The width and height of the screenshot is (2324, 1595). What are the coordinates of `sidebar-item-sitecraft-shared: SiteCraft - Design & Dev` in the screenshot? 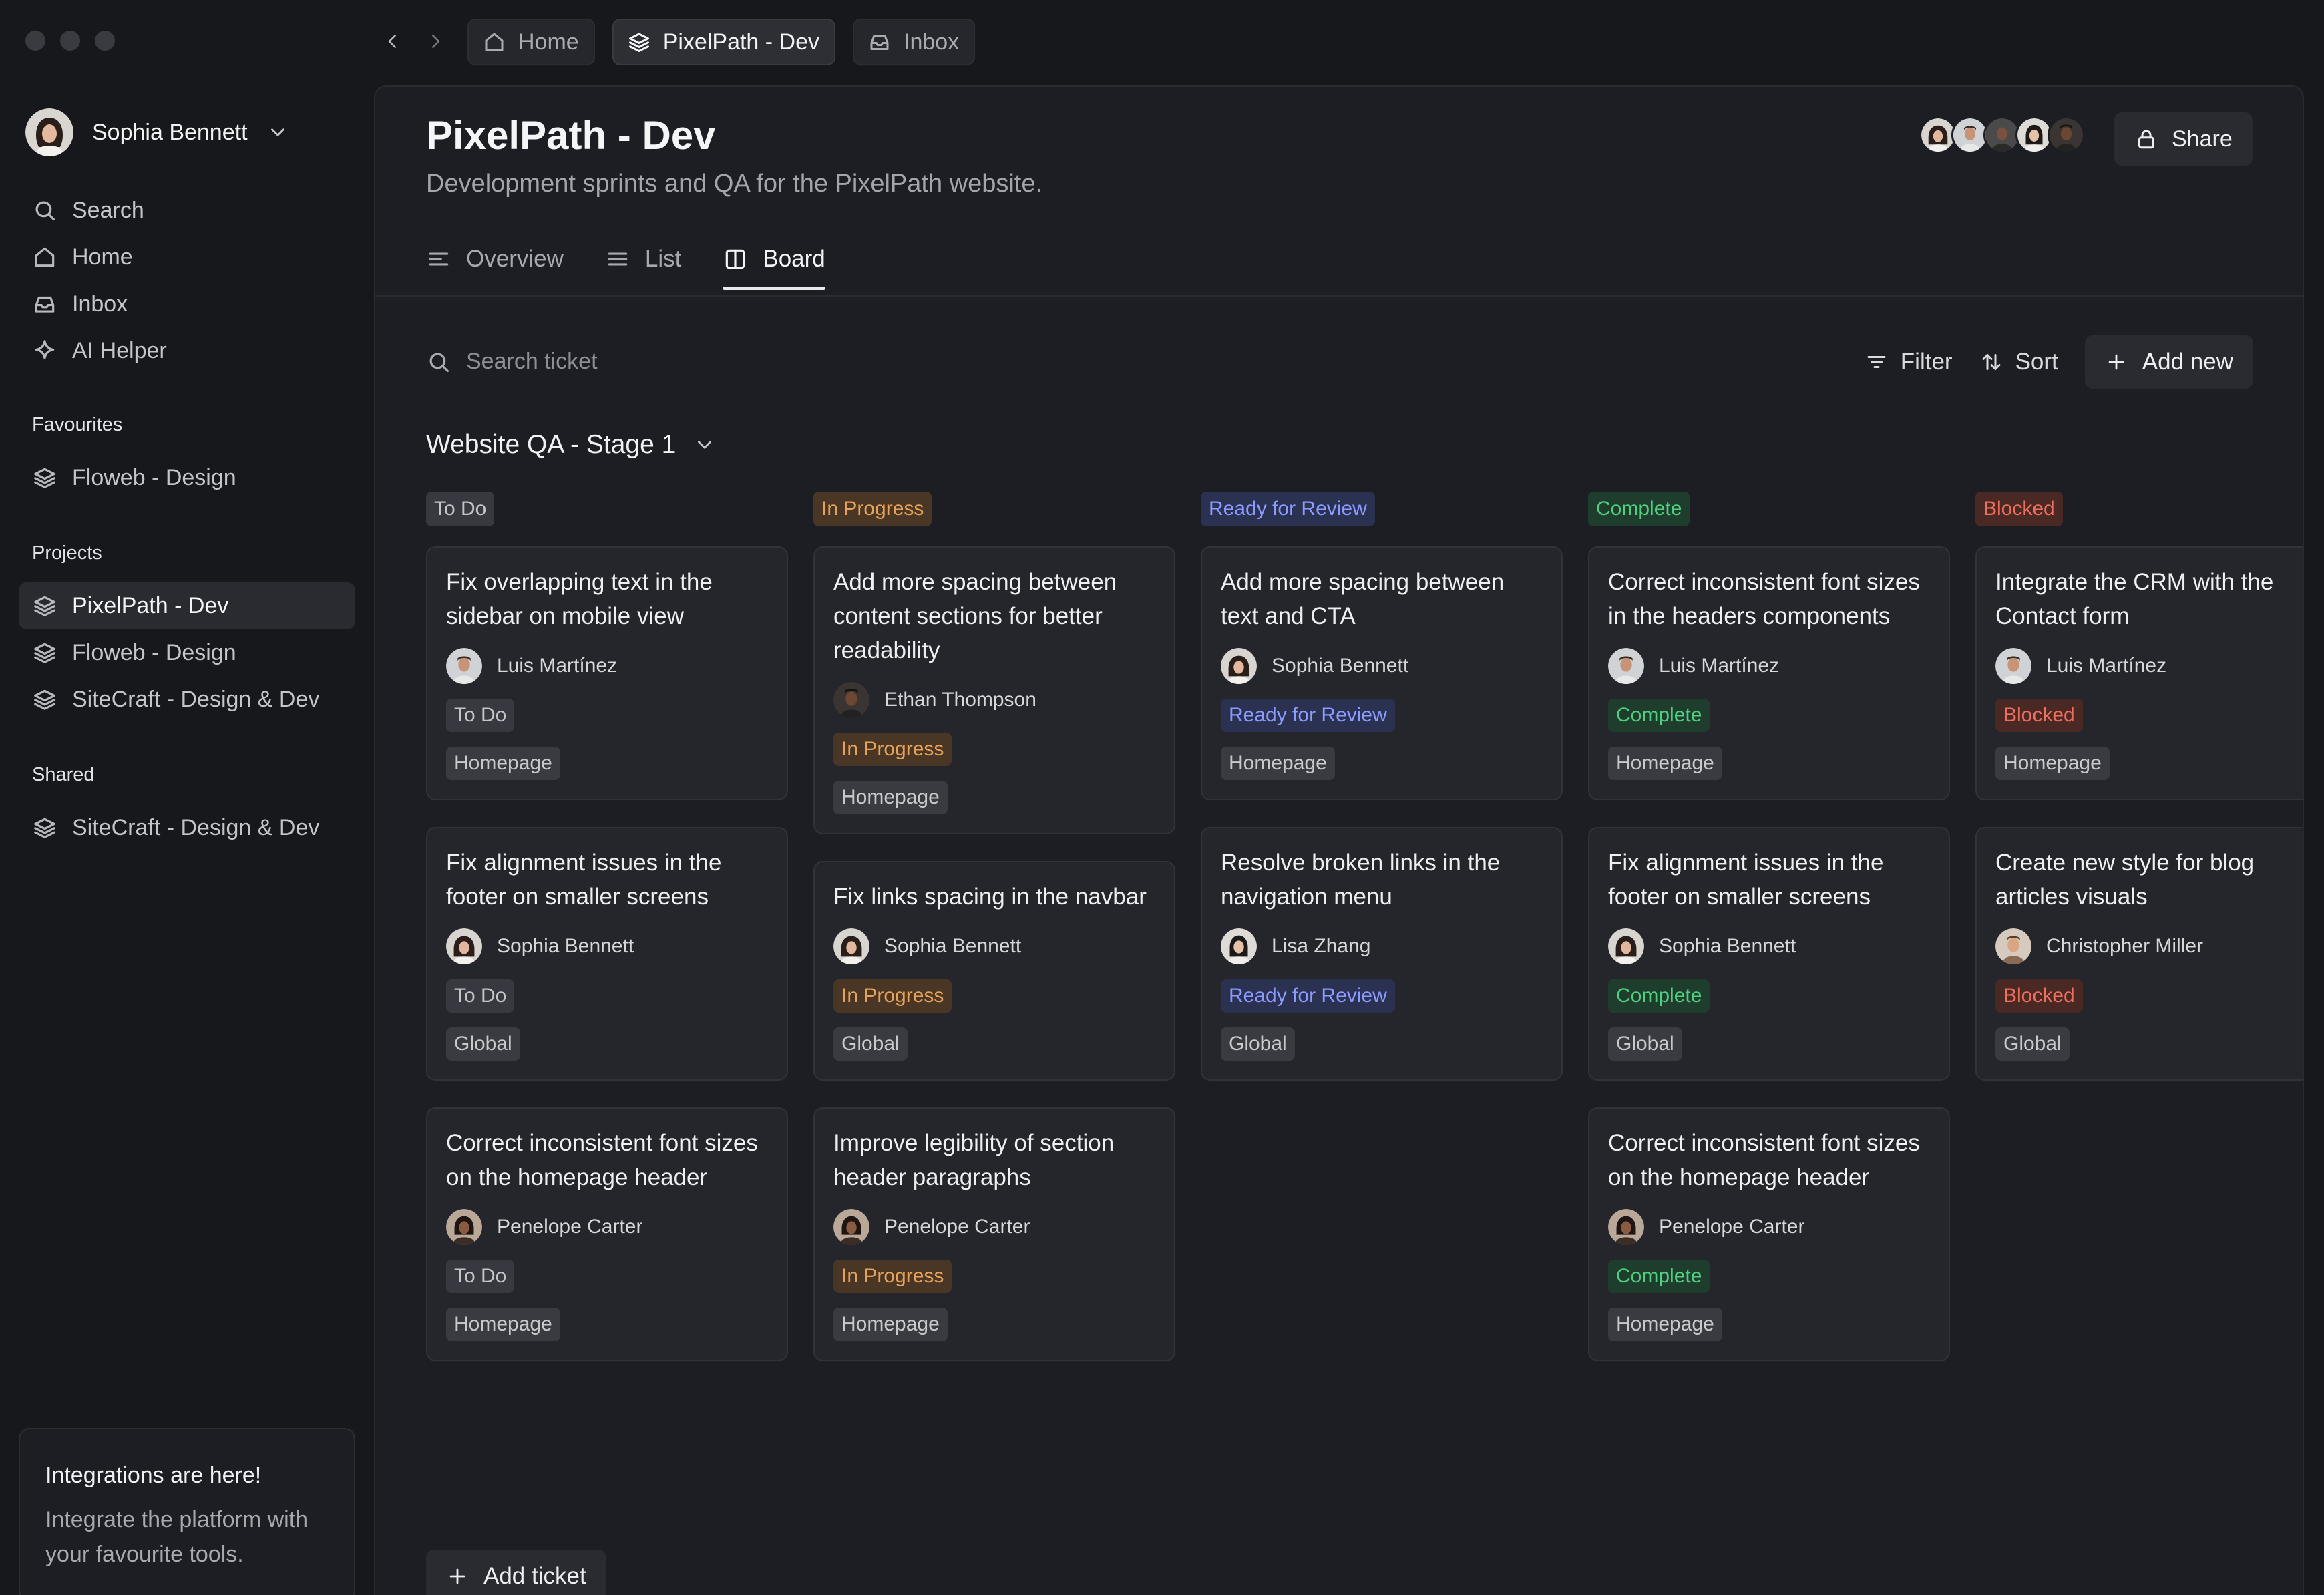 It's located at (187, 828).